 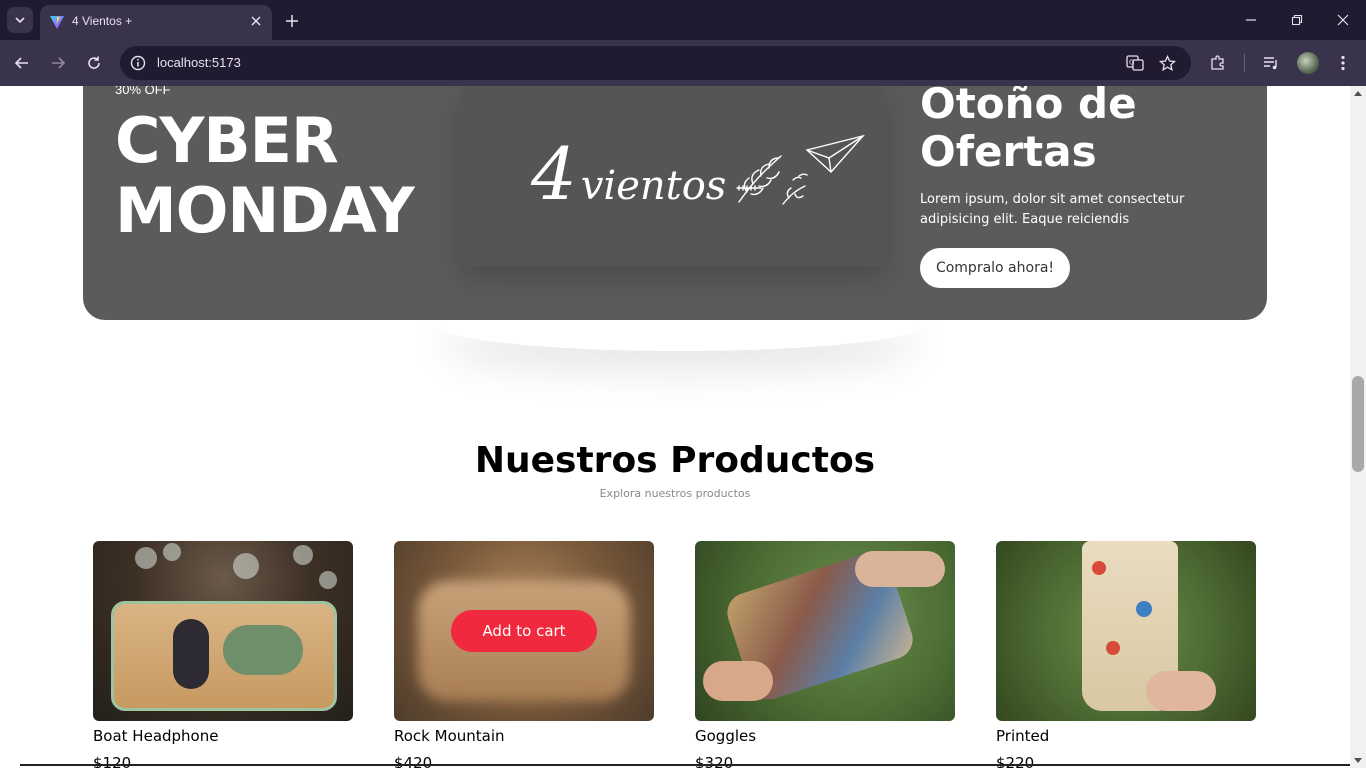 I want to click on brand-logo-number: 4, so click(x=554, y=174).